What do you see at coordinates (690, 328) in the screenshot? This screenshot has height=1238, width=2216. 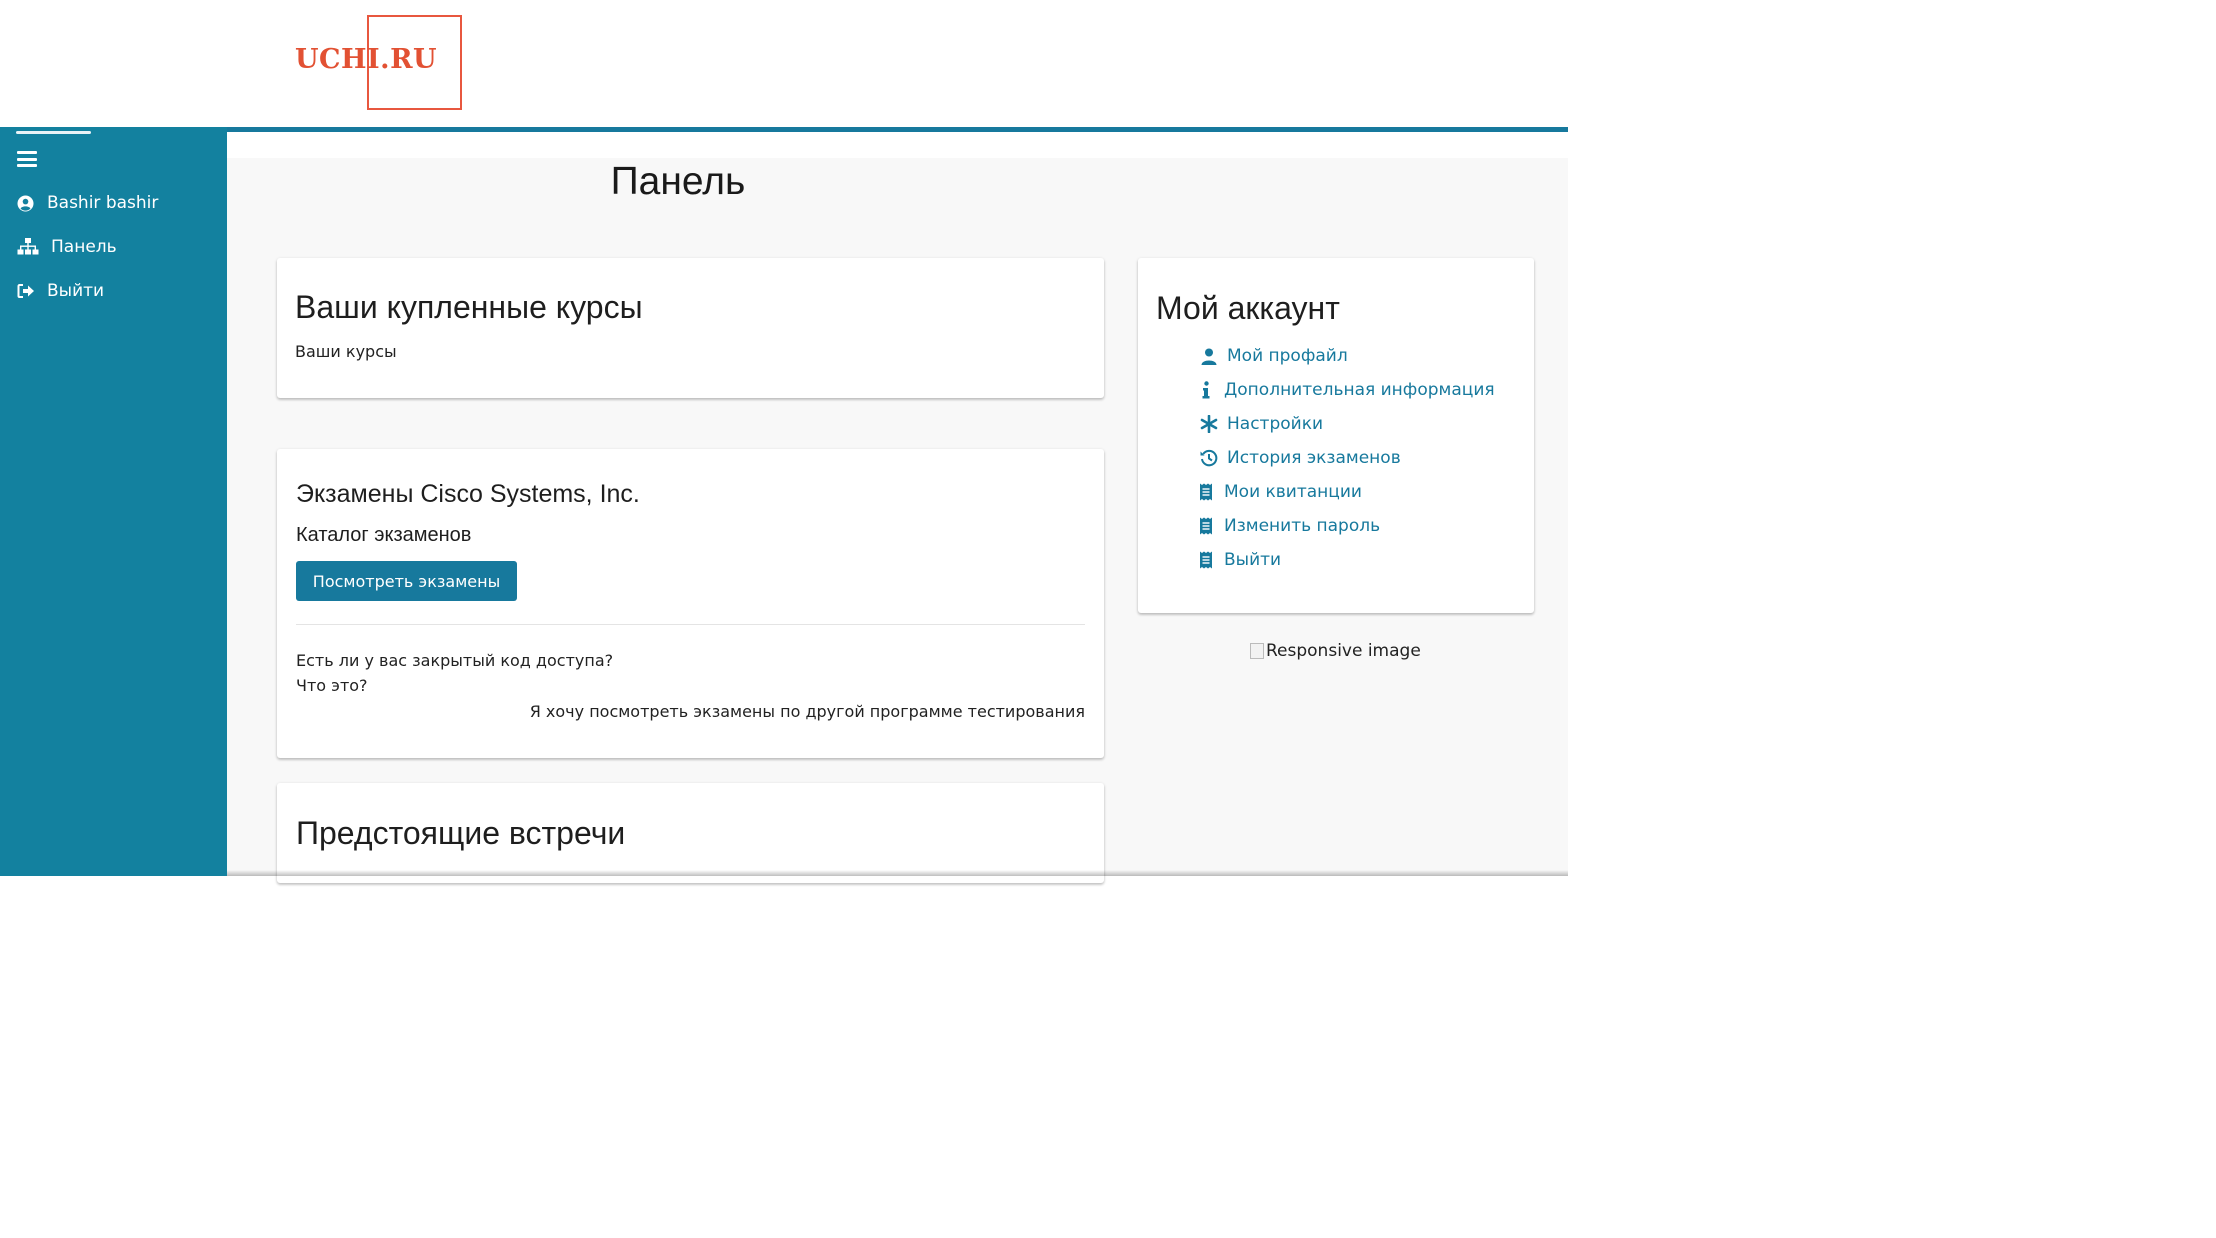 I see `bought-courses-card` at bounding box center [690, 328].